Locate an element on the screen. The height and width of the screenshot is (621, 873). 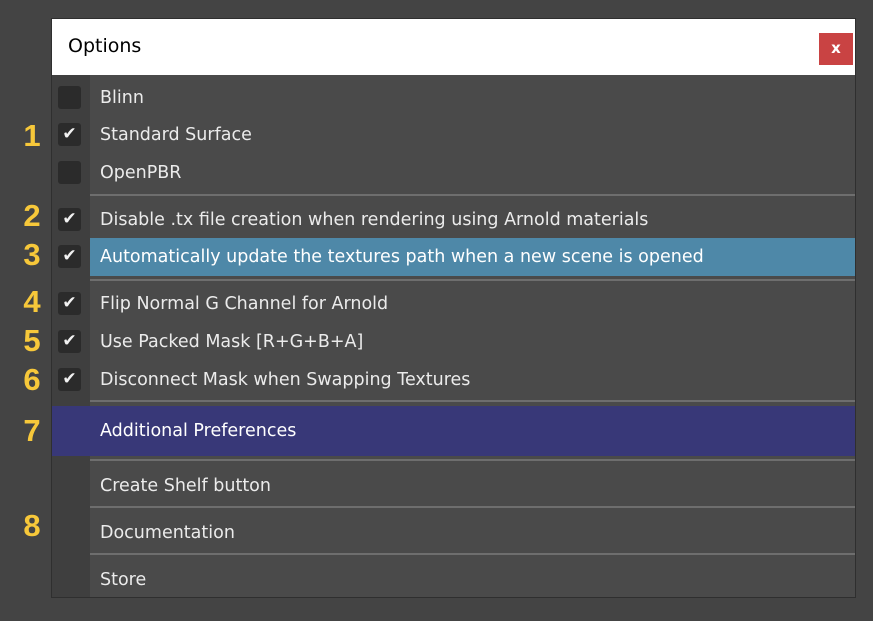
callout-8: 8 is located at coordinates (32, 525).